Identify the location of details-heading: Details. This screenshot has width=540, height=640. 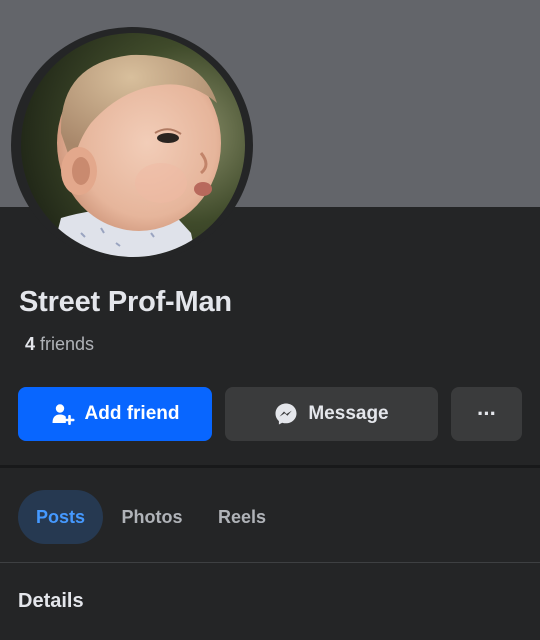
(51, 601).